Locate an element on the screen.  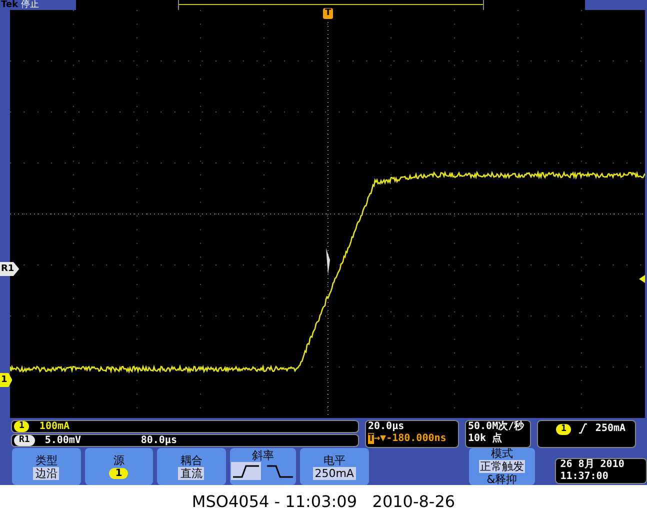
trigger-level-marker-icon is located at coordinates (642, 279).